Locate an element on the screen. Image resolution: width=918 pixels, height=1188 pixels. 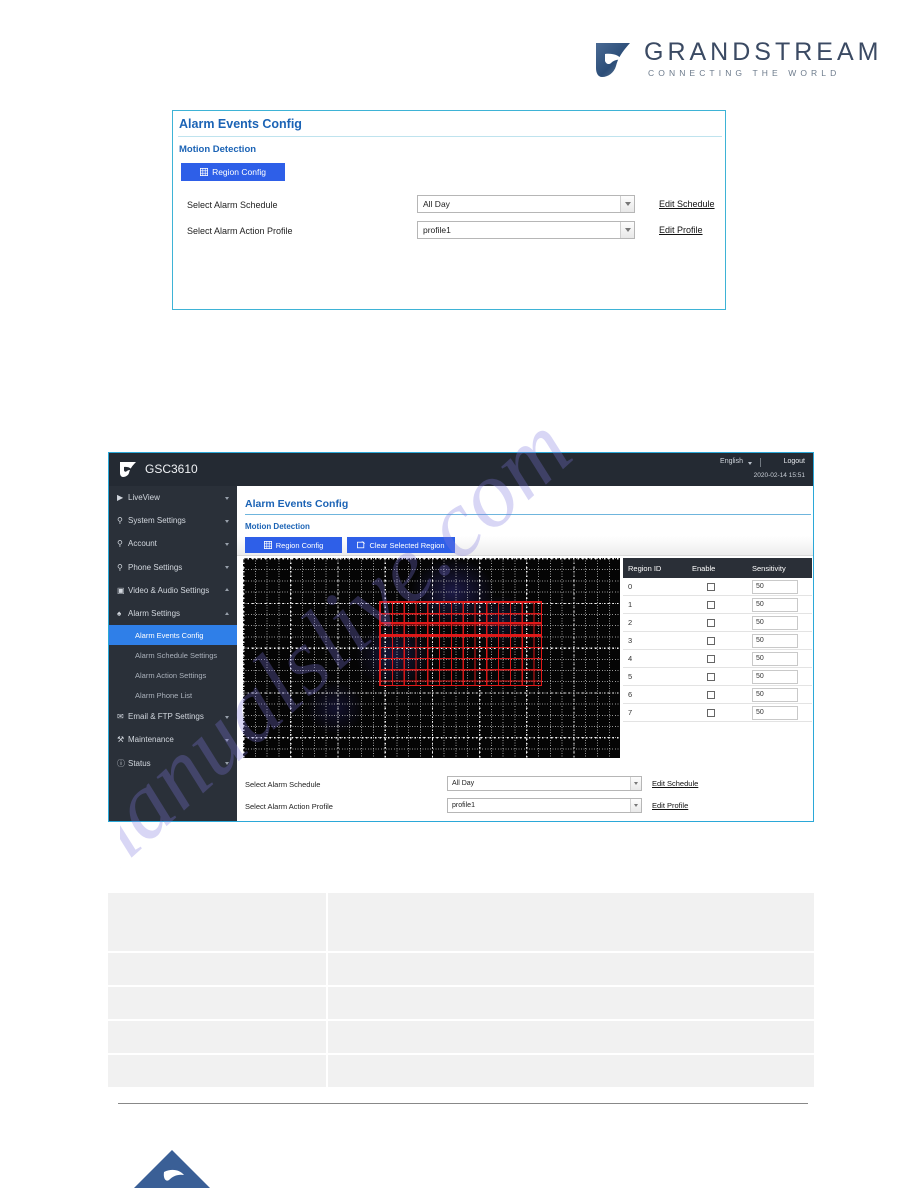
table-row: 5 50 is located at coordinates (717, 677).